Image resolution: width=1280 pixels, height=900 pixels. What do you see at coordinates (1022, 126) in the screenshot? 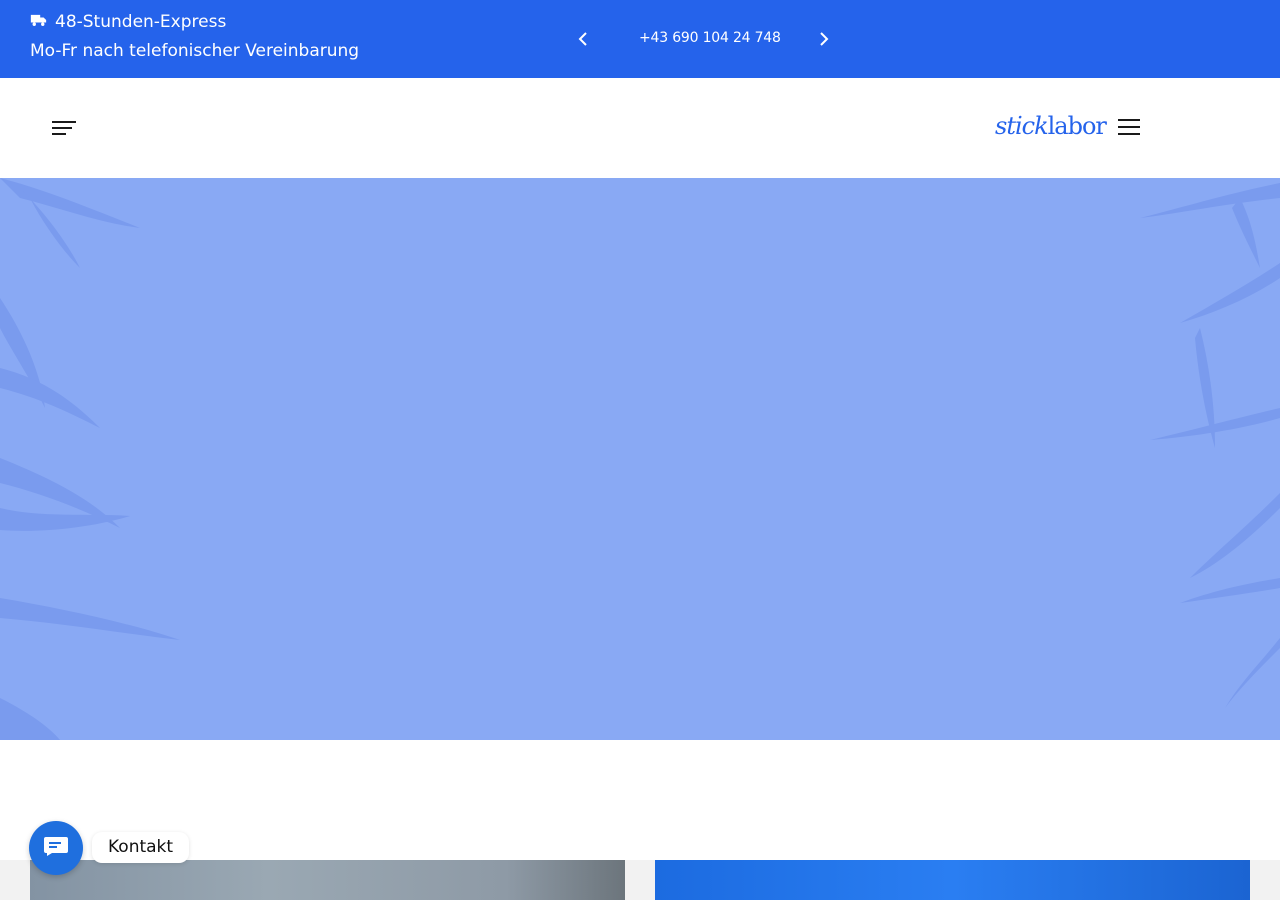
I see `logo-part-stick: stick` at bounding box center [1022, 126].